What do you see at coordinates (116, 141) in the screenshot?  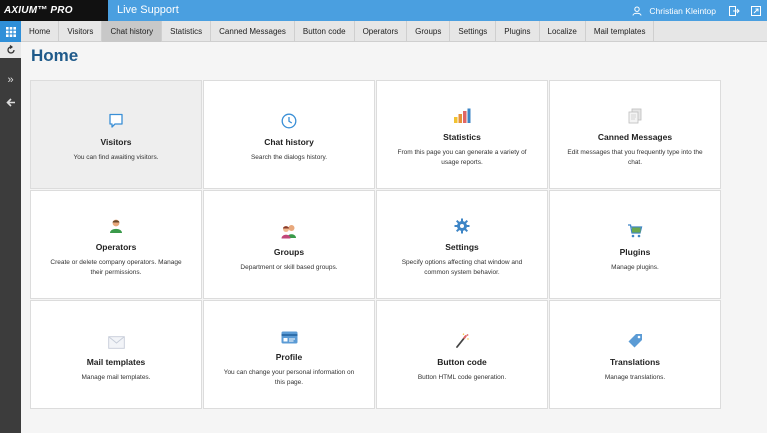 I see `card-title: Visitors` at bounding box center [116, 141].